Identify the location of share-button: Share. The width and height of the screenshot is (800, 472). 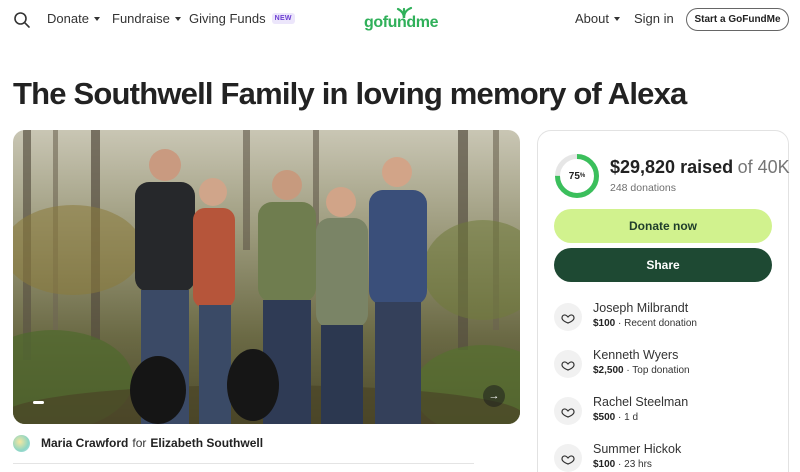
(663, 265).